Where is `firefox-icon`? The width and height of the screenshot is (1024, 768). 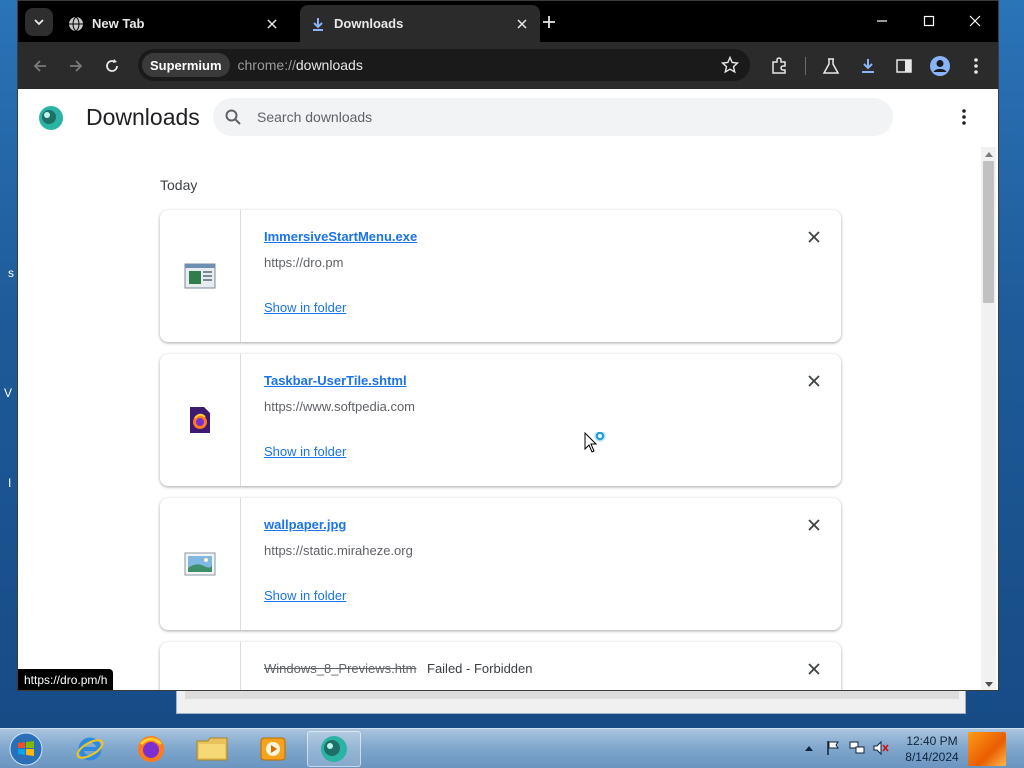
firefox-icon is located at coordinates (151, 749).